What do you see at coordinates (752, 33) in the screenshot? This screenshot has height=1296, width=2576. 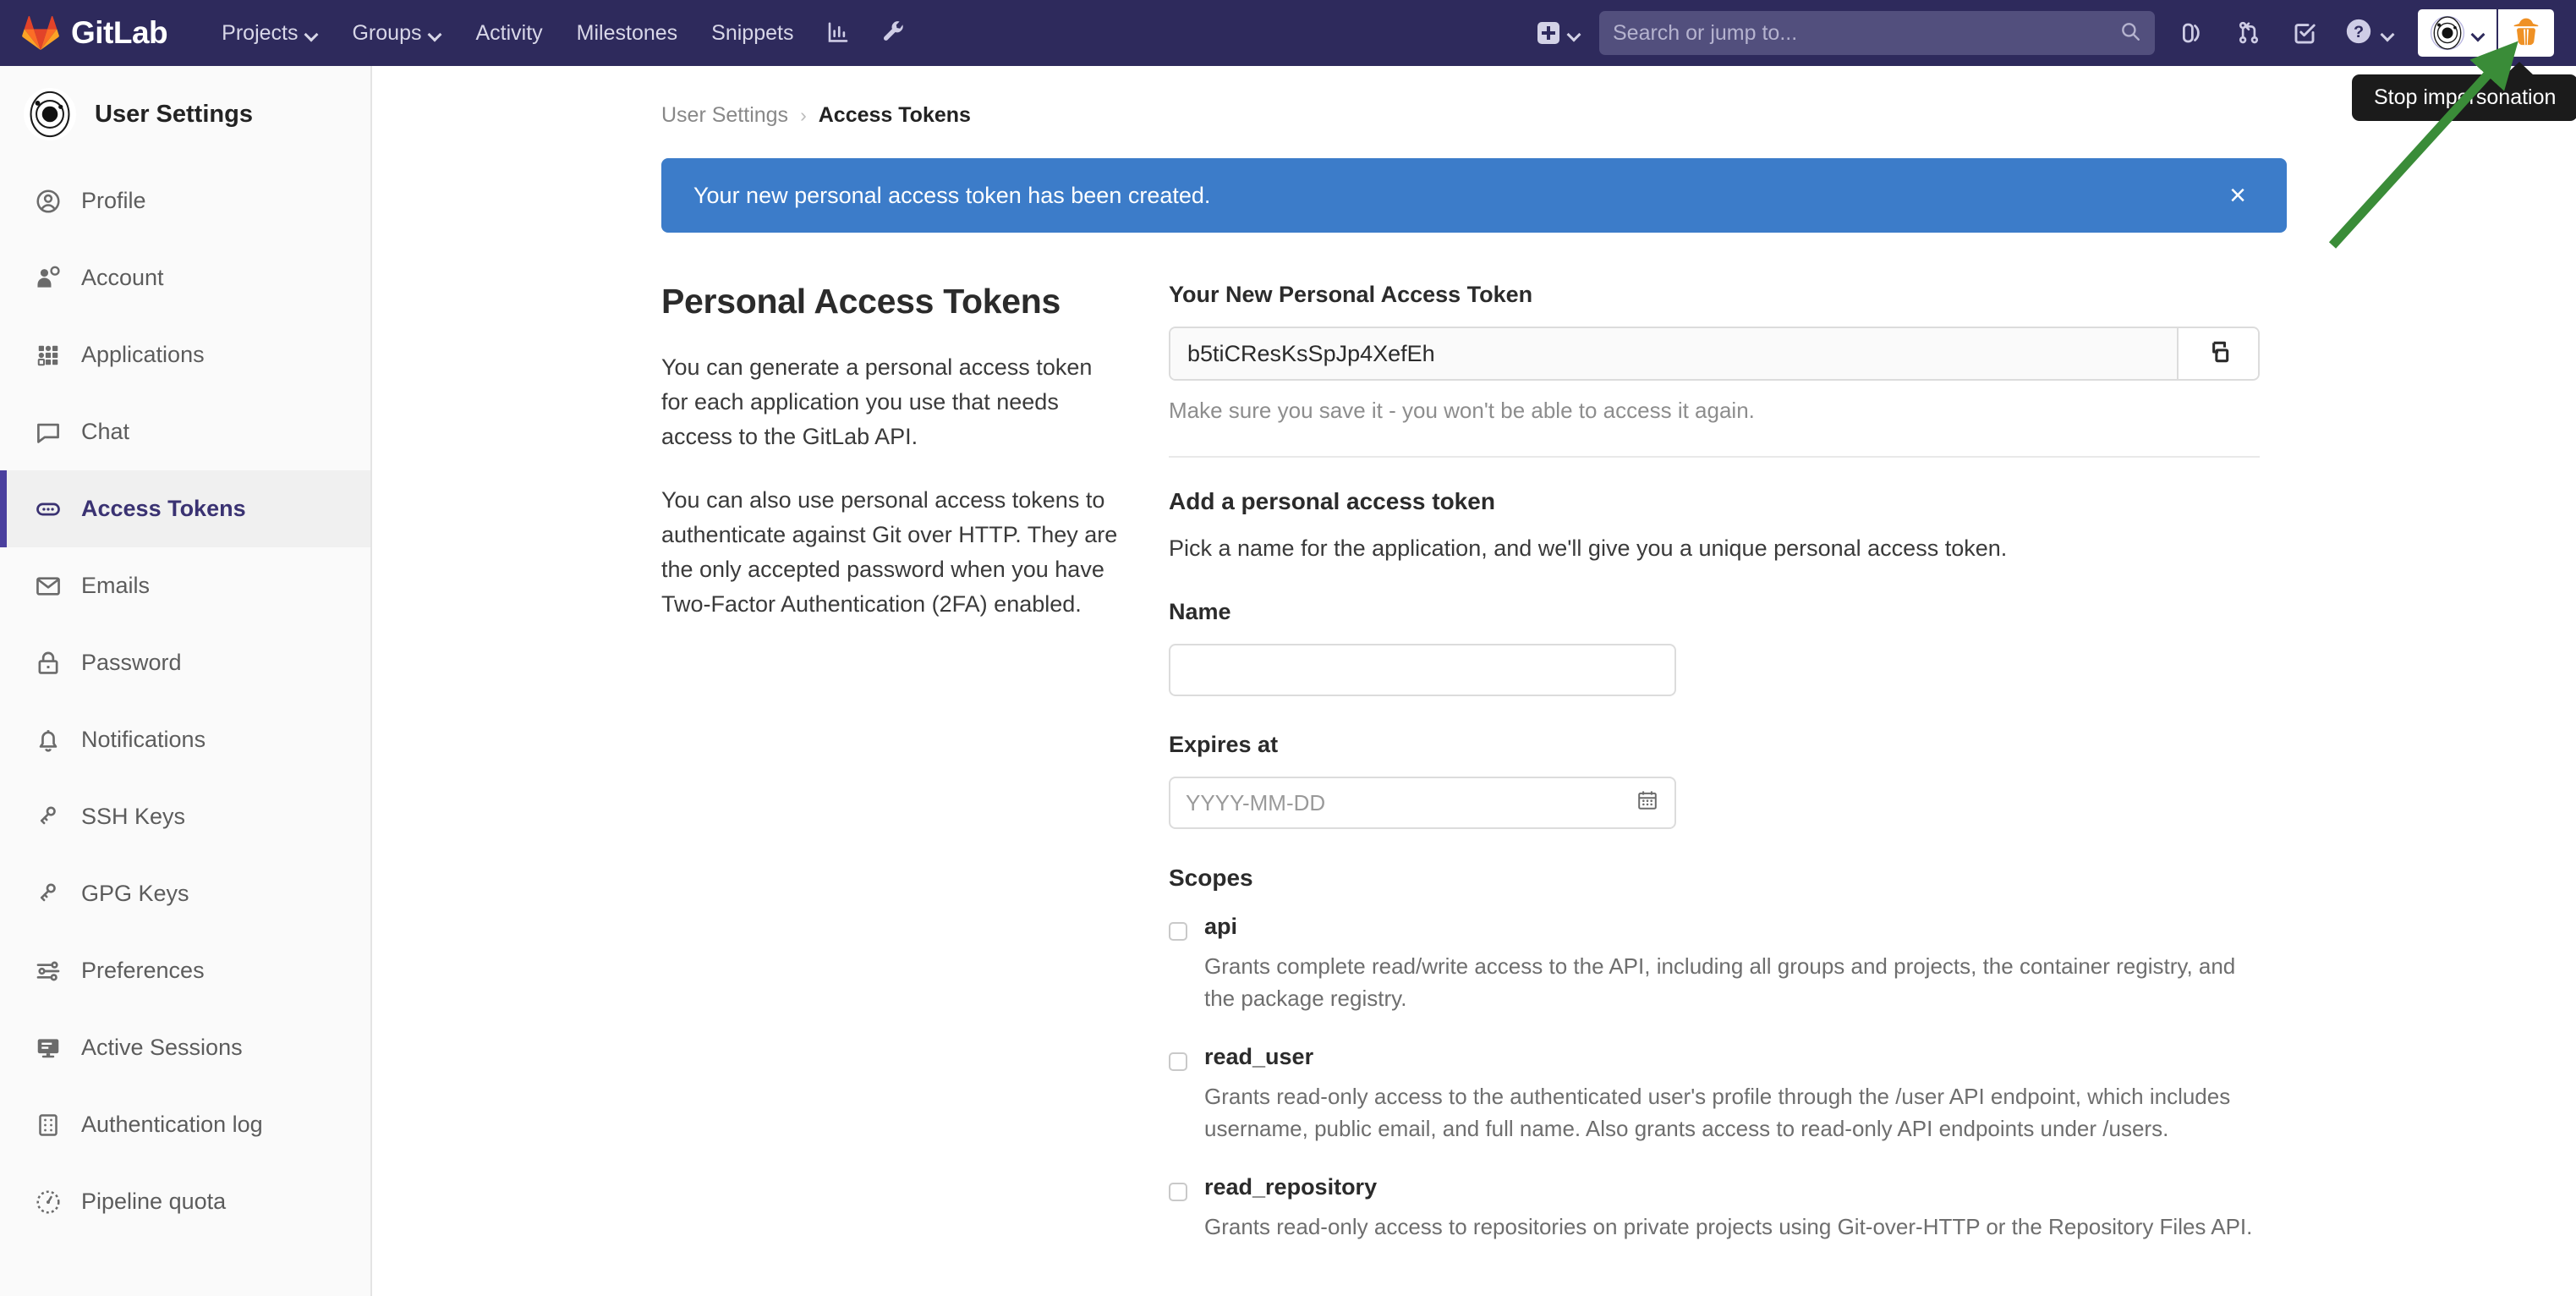 I see `nav-snippets: Snippets` at bounding box center [752, 33].